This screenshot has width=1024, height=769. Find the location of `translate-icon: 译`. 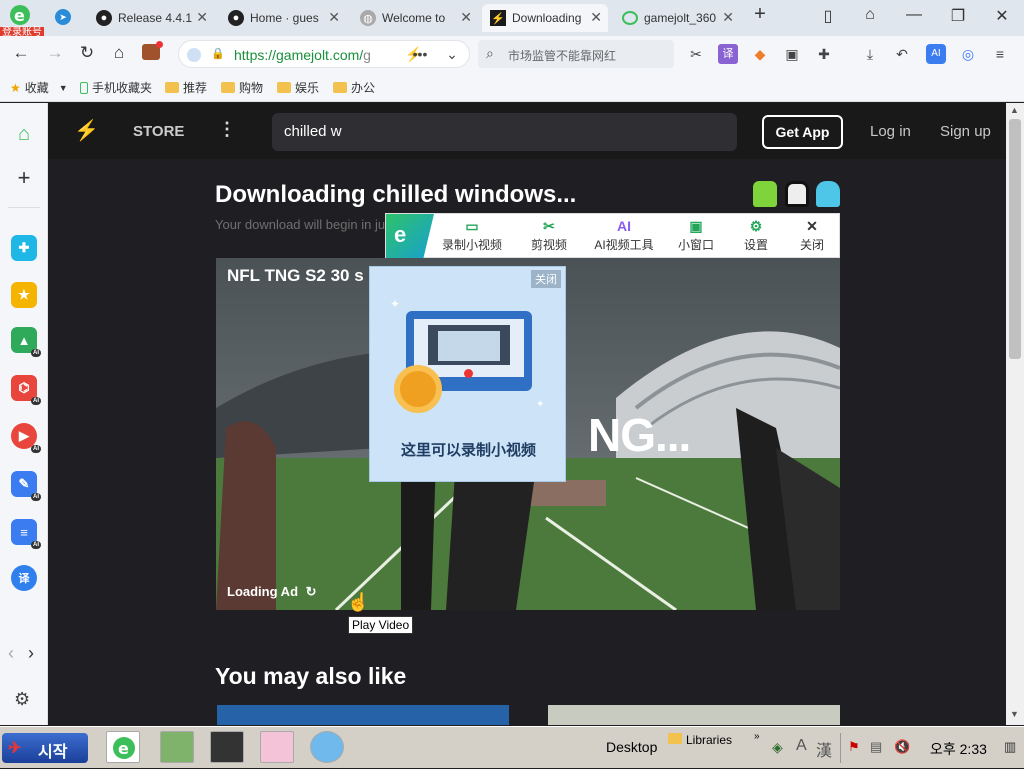

translate-icon: 译 is located at coordinates (728, 54).